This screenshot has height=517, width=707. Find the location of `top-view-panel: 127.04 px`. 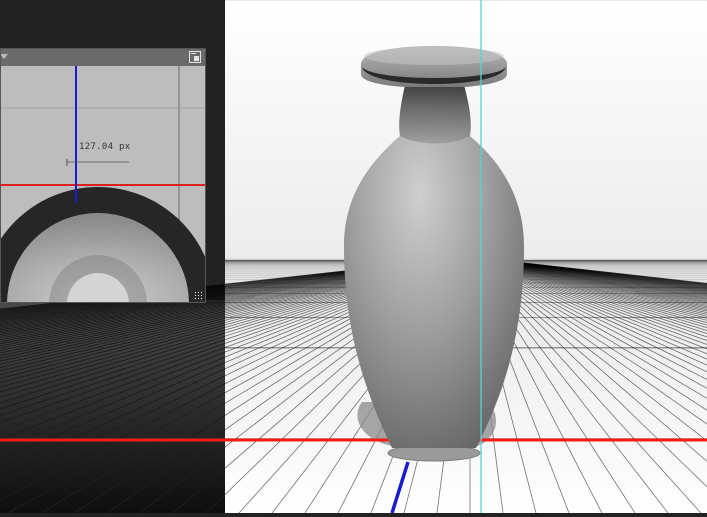

top-view-panel: 127.04 px is located at coordinates (103, 175).